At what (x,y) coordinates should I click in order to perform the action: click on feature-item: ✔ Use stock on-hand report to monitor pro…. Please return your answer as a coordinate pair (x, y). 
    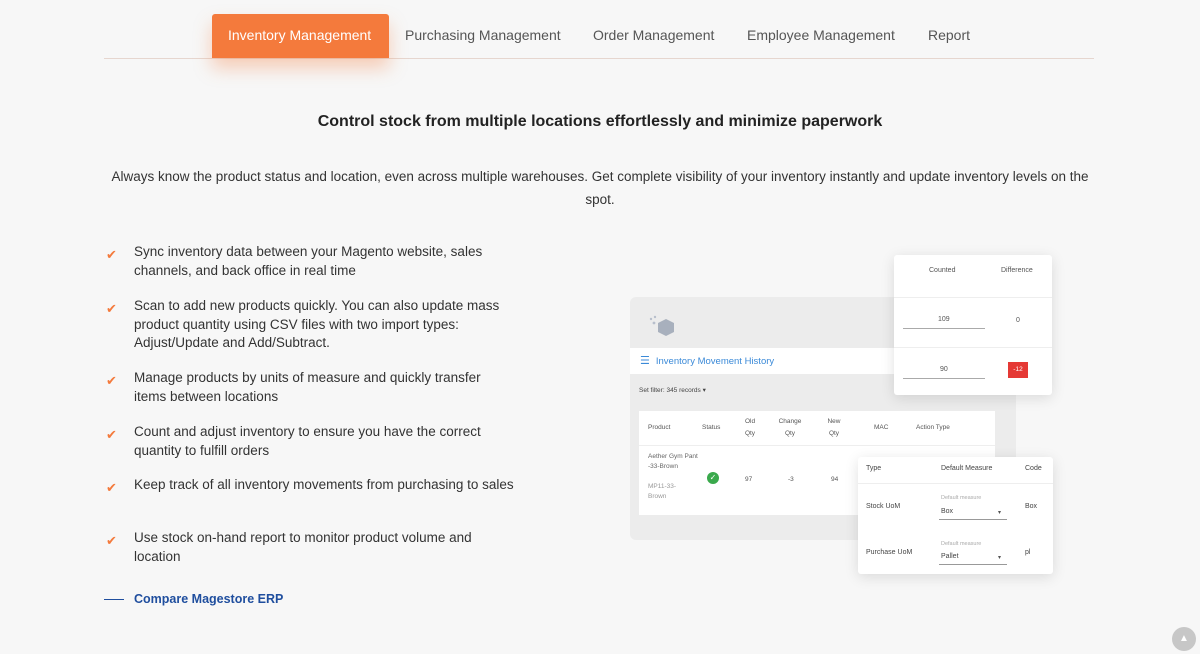
    Looking at the image, I should click on (309, 547).